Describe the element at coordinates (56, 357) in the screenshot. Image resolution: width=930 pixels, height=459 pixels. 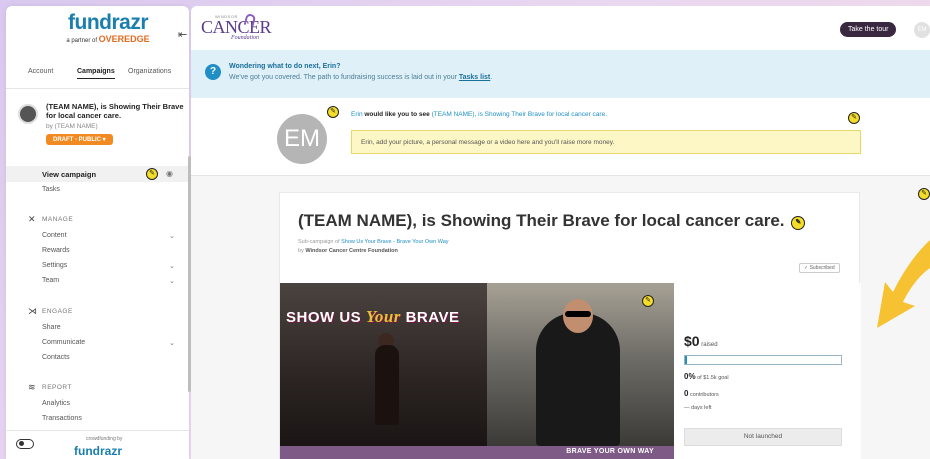
I see `sidebar-item-contacts: Contacts` at that location.